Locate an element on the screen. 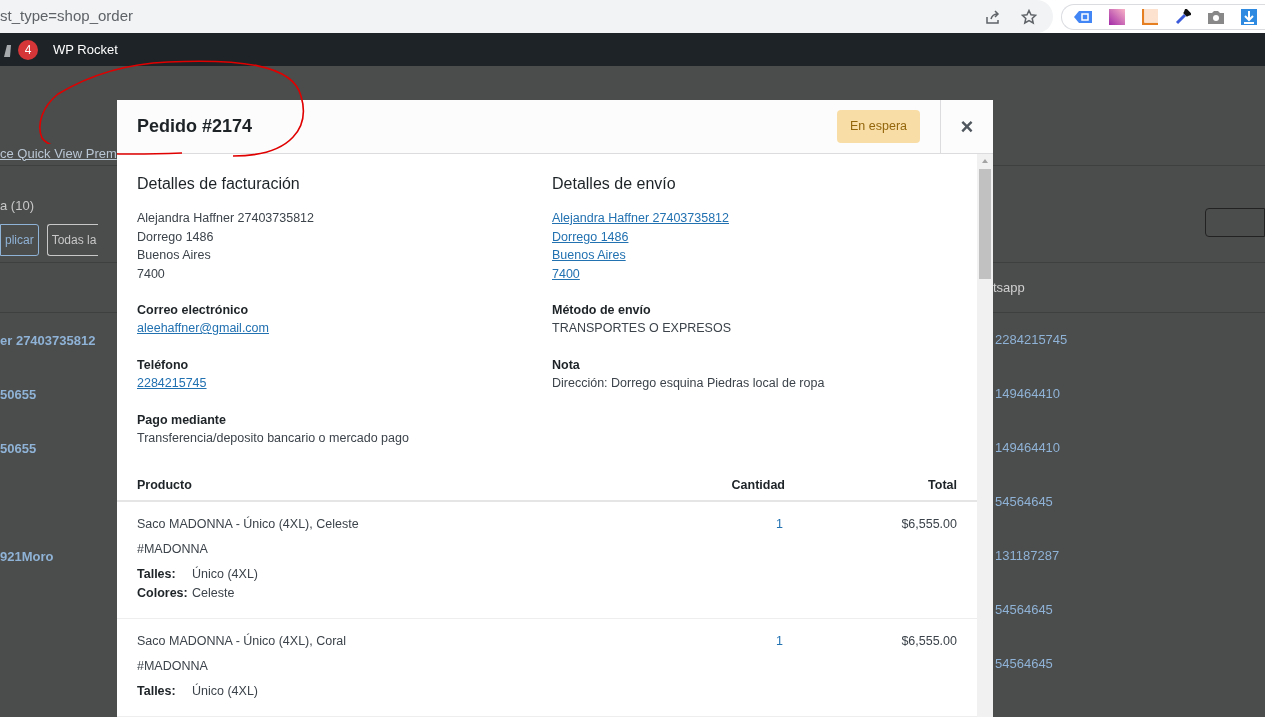 This screenshot has height=717, width=1265. url-text: st_type=shop_order is located at coordinates (66, 16).